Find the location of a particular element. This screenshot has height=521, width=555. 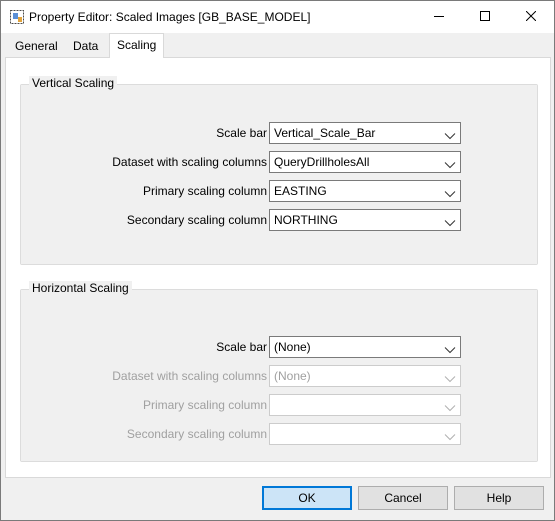

close-button is located at coordinates (531, 17).